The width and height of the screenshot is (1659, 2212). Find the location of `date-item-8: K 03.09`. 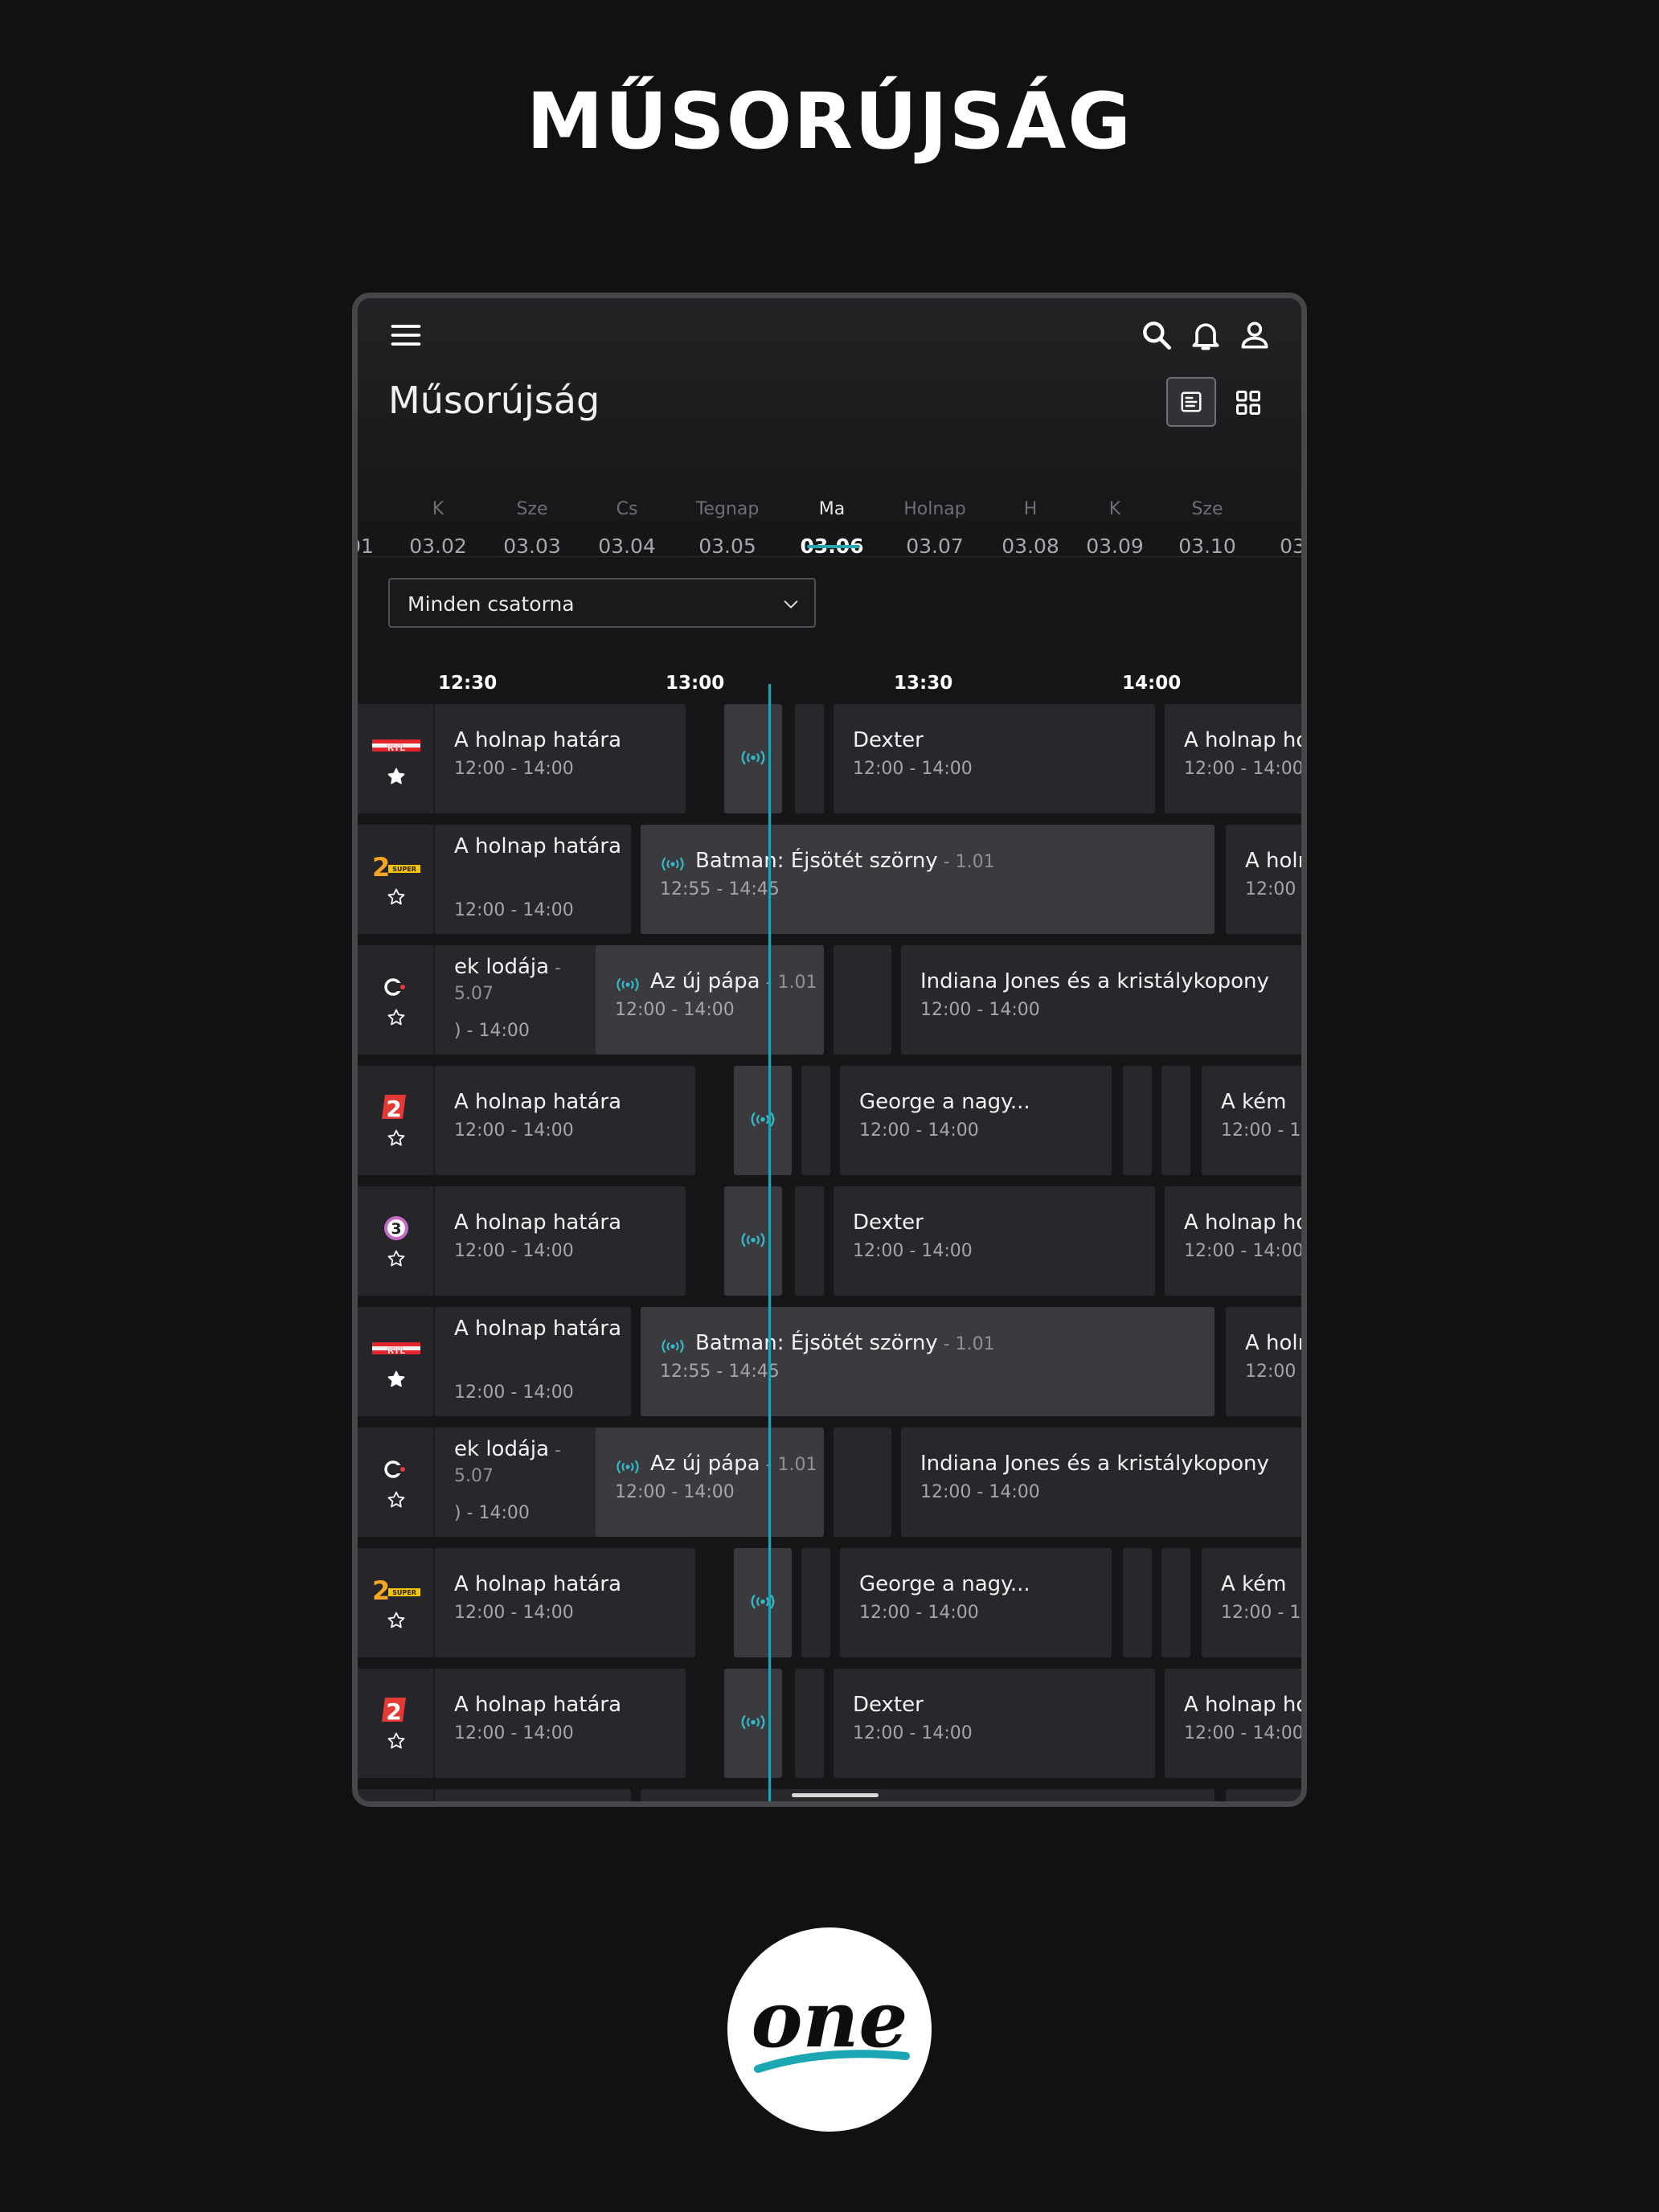

date-item-8: K 03.09 is located at coordinates (1115, 528).